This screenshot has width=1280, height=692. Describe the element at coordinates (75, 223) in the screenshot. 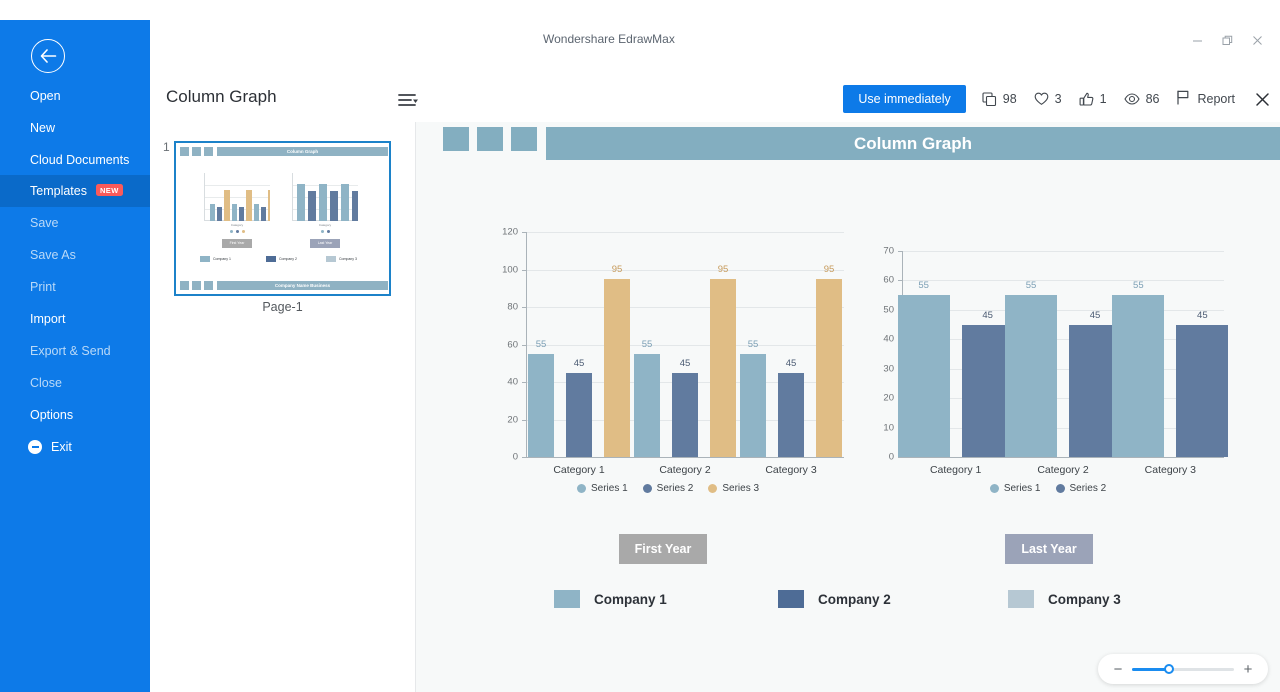

I see `sidebar-item-save: Save` at that location.